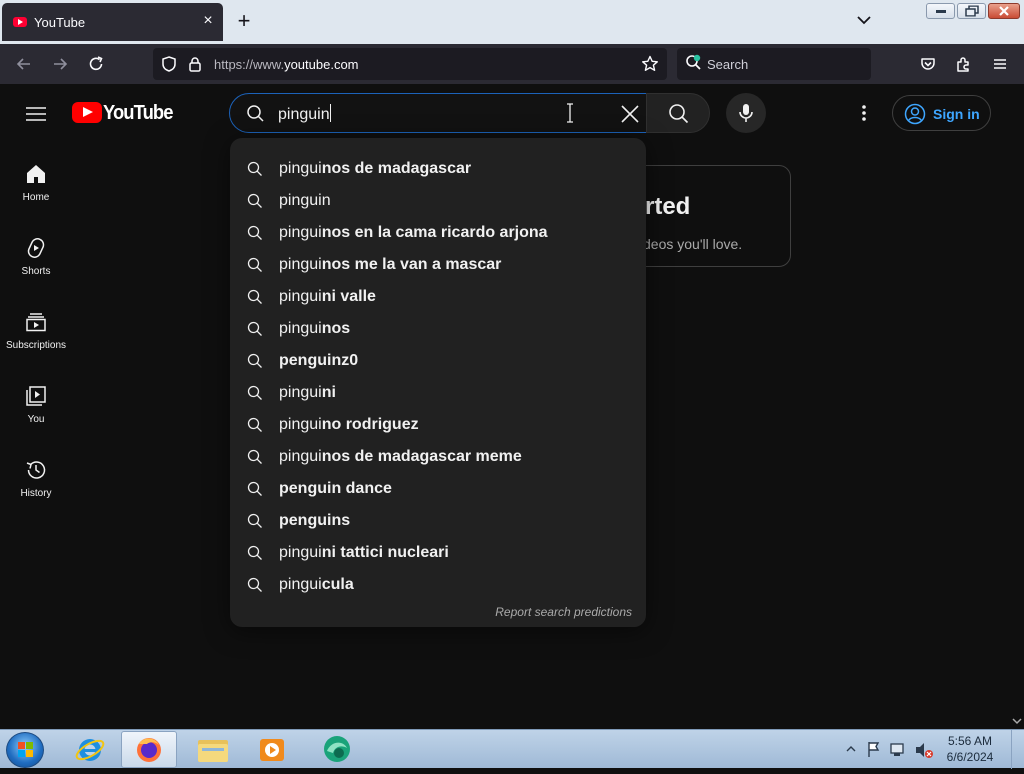  What do you see at coordinates (1004, 11) in the screenshot?
I see `window-close-button` at bounding box center [1004, 11].